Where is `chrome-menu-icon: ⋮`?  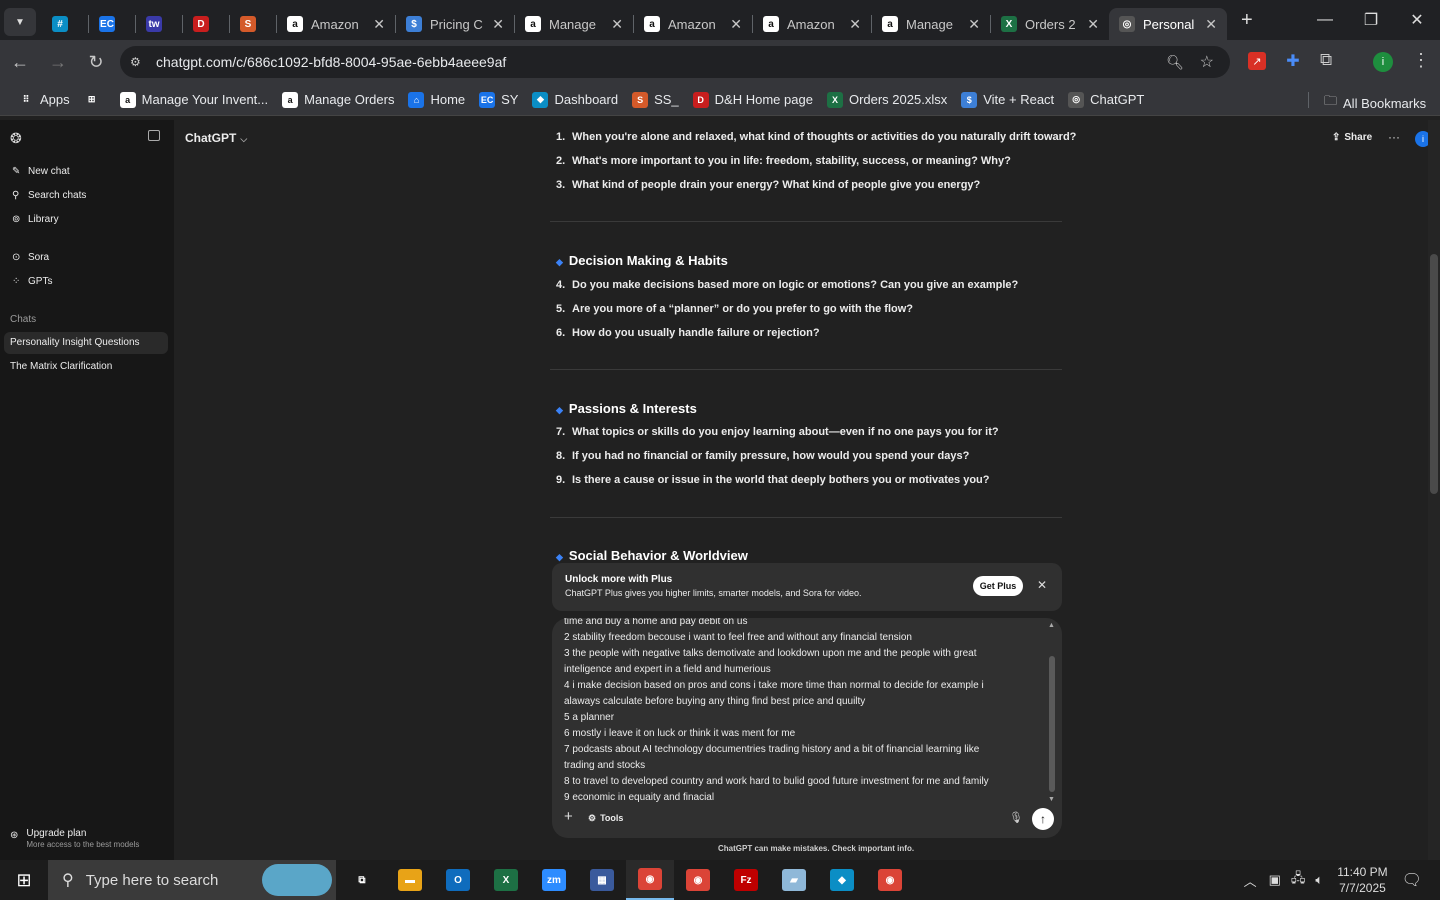
chrome-menu-icon: ⋮ is located at coordinates (1421, 60).